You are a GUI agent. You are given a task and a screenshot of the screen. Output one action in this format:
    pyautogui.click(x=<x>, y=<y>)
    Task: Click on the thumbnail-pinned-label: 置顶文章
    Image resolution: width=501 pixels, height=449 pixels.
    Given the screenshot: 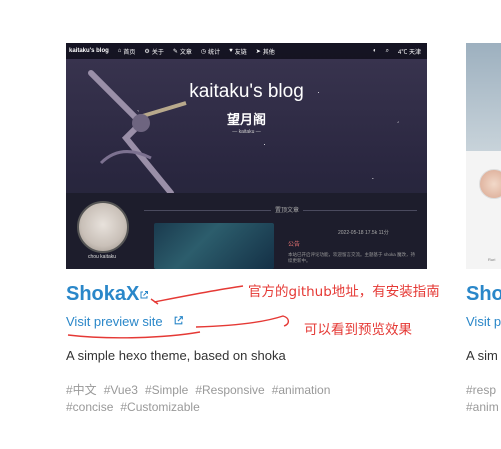 What is the action you would take?
    pyautogui.click(x=287, y=209)
    